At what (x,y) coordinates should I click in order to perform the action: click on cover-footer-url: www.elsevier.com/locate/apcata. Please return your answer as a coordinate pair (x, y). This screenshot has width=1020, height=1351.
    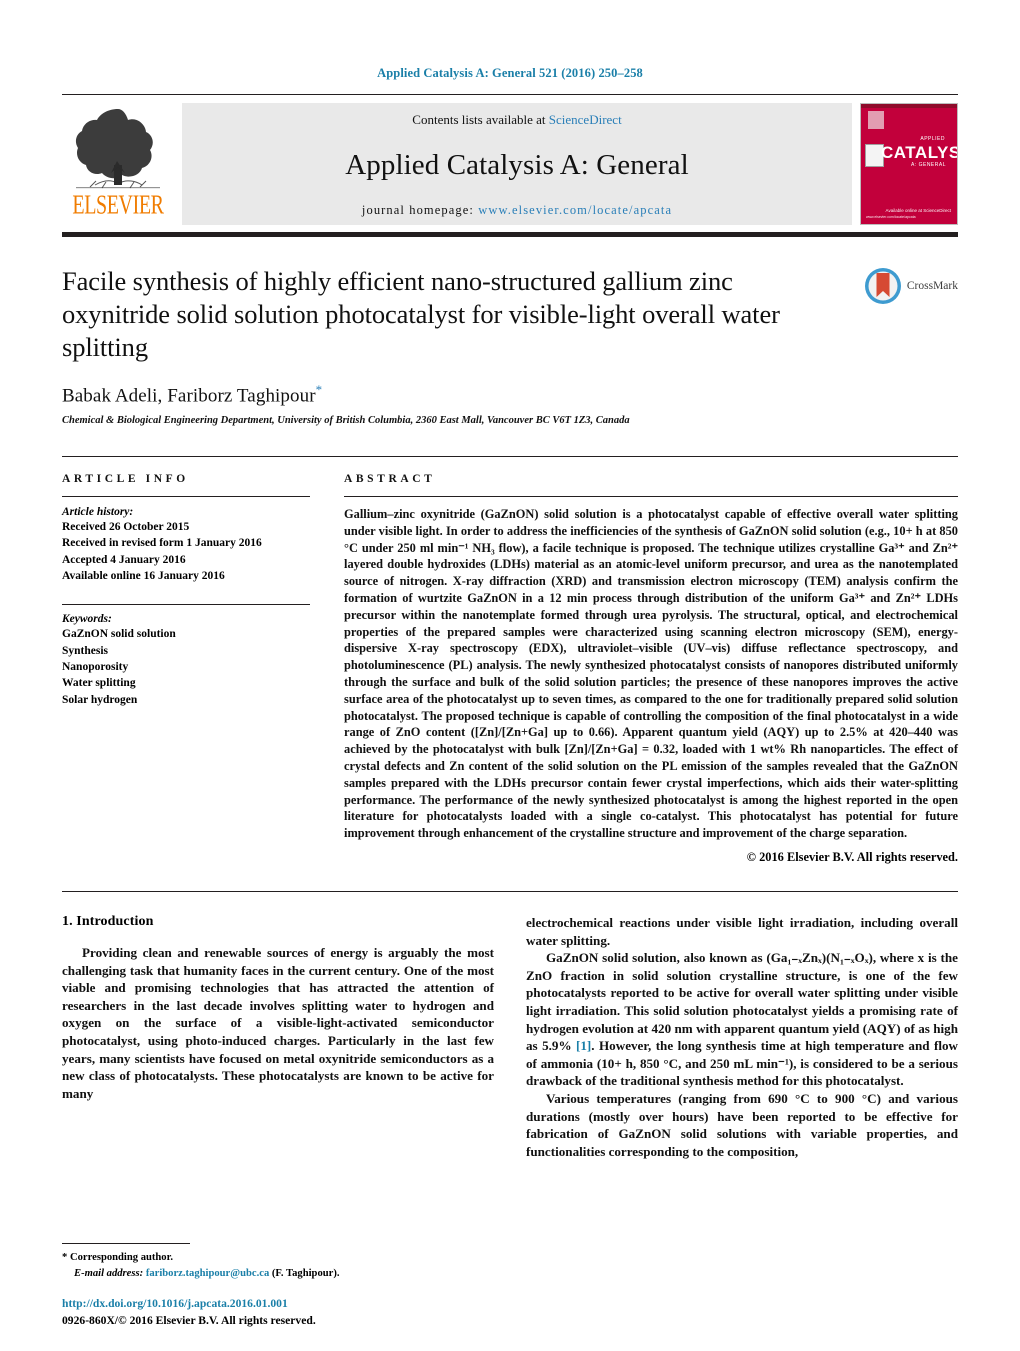
    Looking at the image, I should click on (891, 217).